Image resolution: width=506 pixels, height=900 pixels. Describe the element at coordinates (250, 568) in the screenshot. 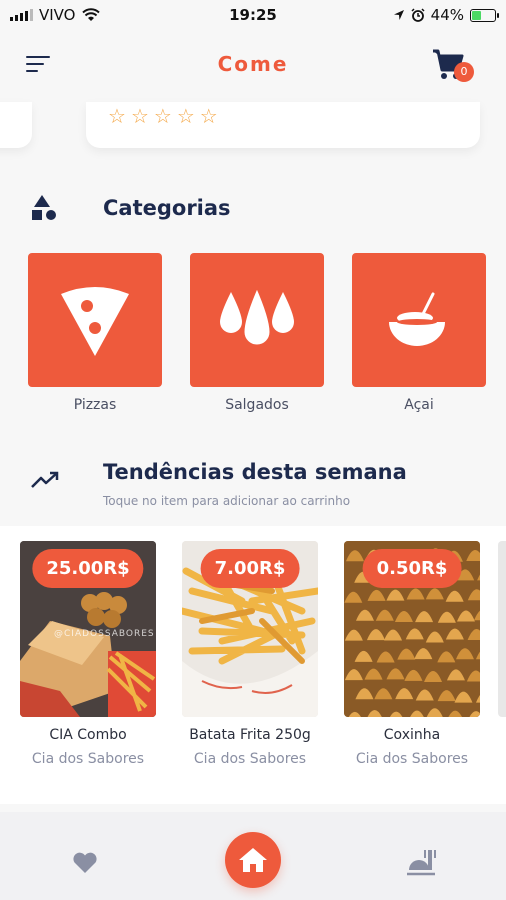

I see `product-price: 7.00R$` at that location.